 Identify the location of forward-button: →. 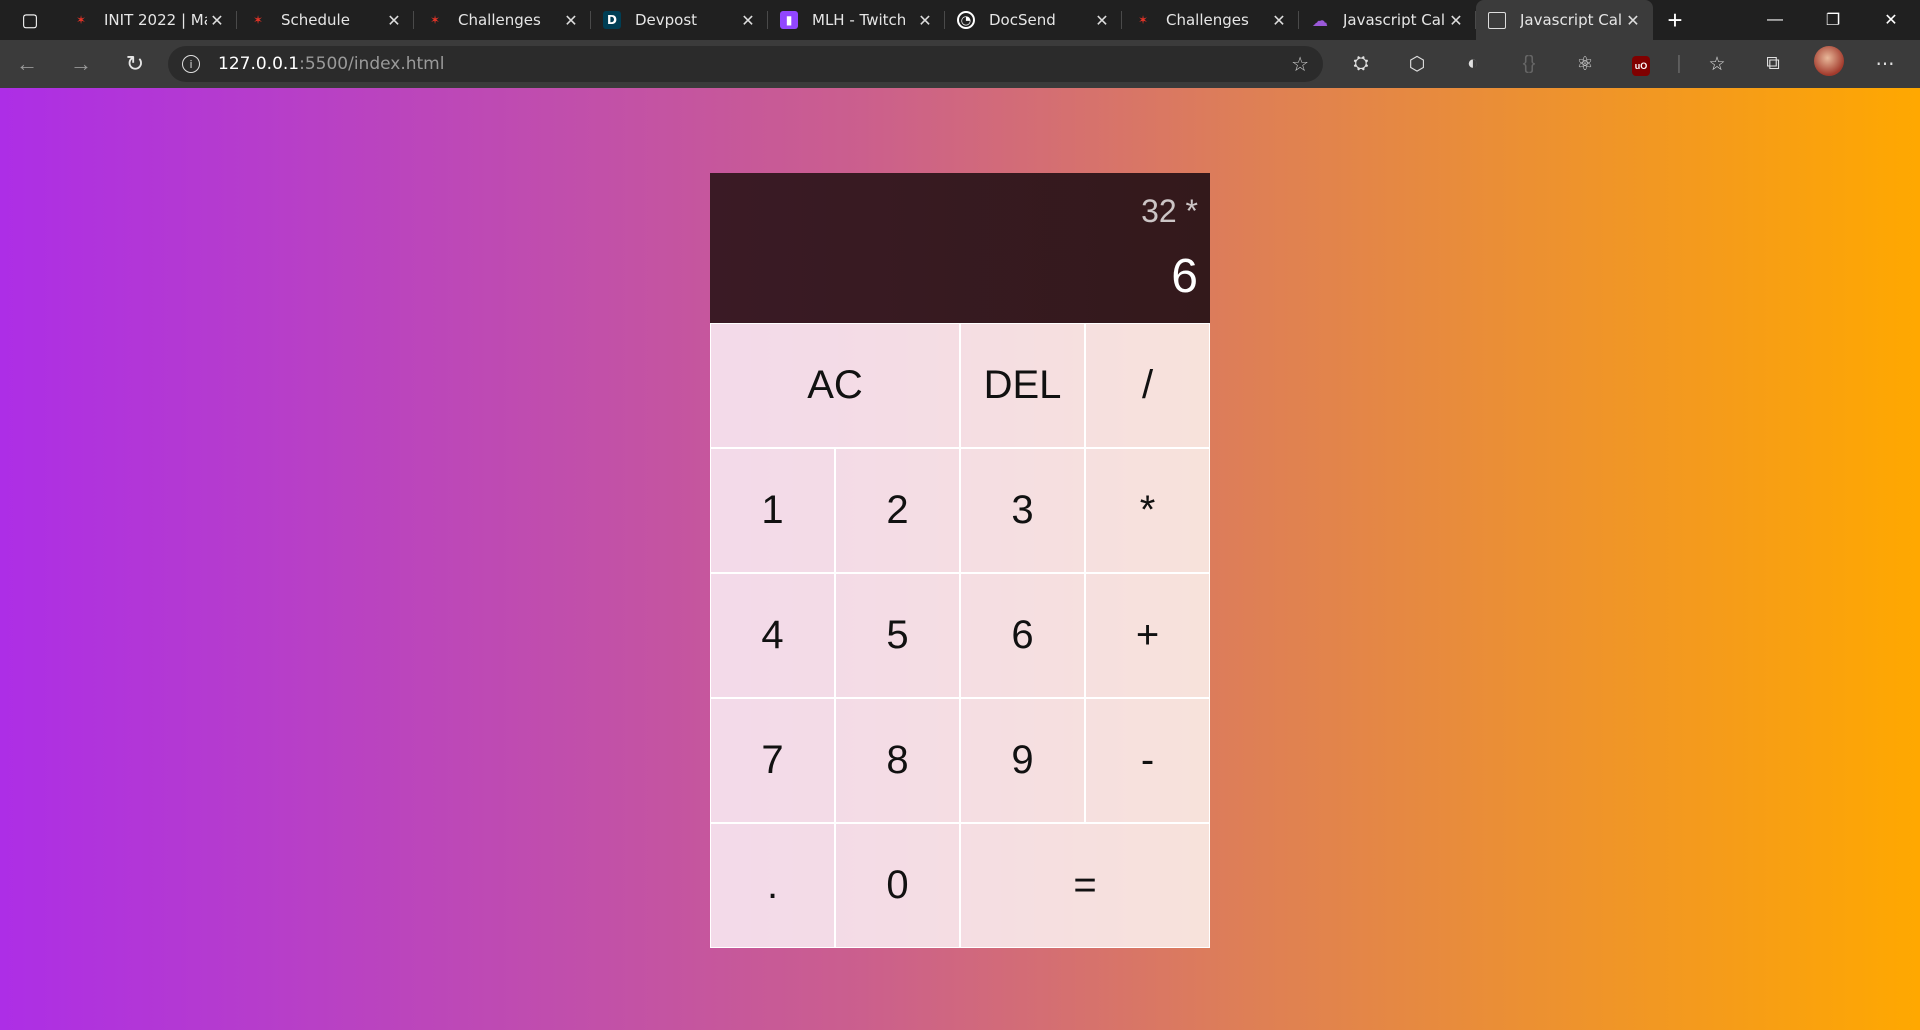
(81, 64).